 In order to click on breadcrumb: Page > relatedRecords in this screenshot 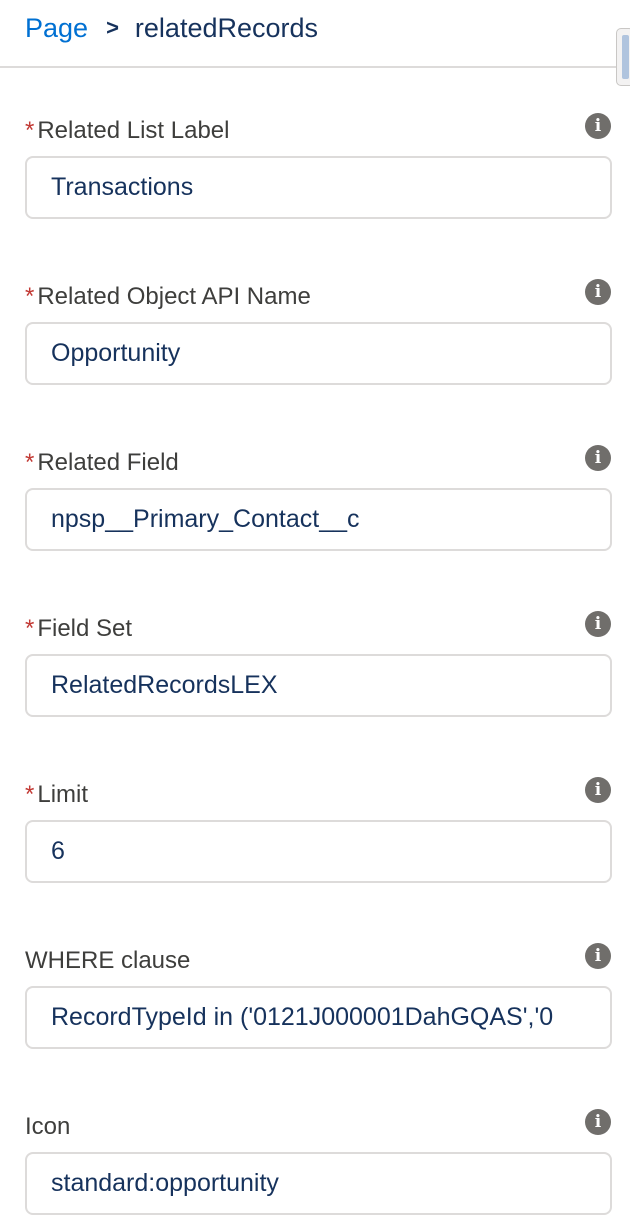, I will do `click(171, 28)`.